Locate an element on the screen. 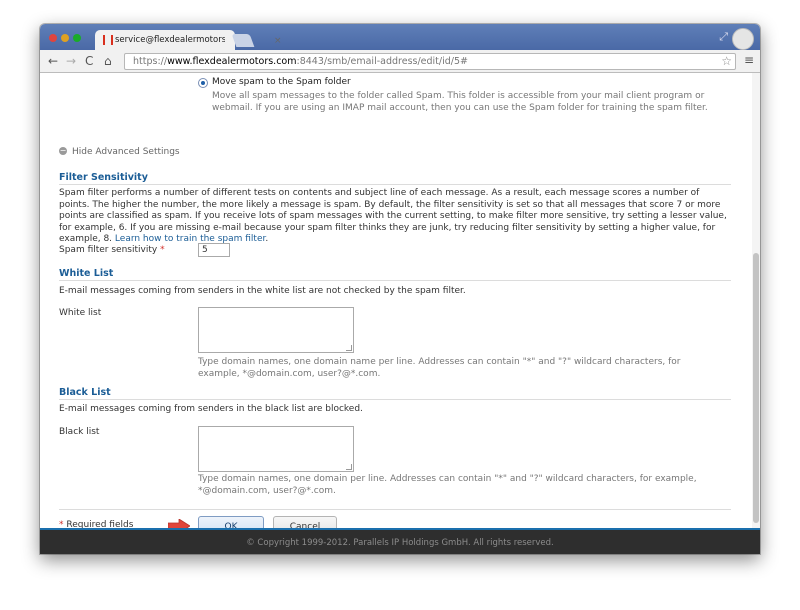  new-tab-button is located at coordinates (243, 40).